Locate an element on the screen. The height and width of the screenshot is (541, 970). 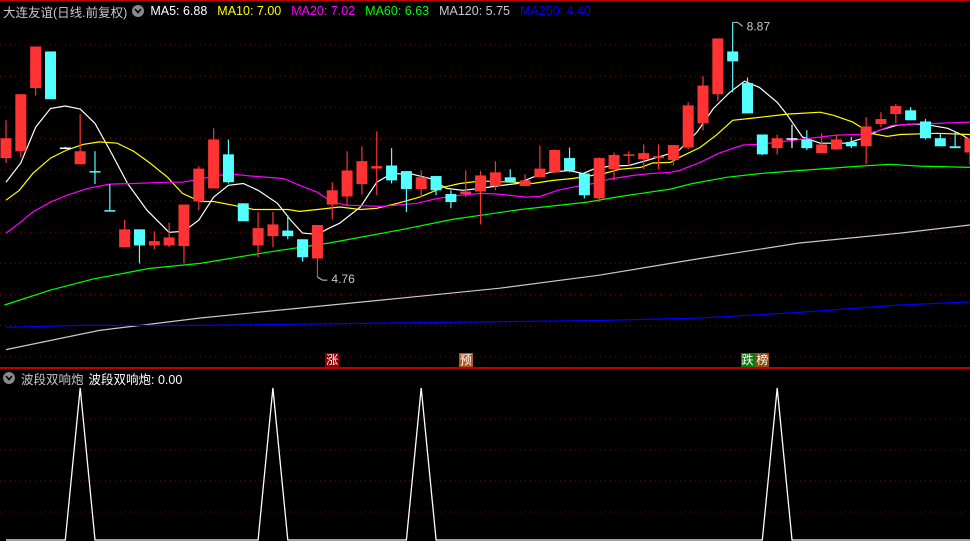
ma20-label: MA20: 7.02 is located at coordinates (323, 11).